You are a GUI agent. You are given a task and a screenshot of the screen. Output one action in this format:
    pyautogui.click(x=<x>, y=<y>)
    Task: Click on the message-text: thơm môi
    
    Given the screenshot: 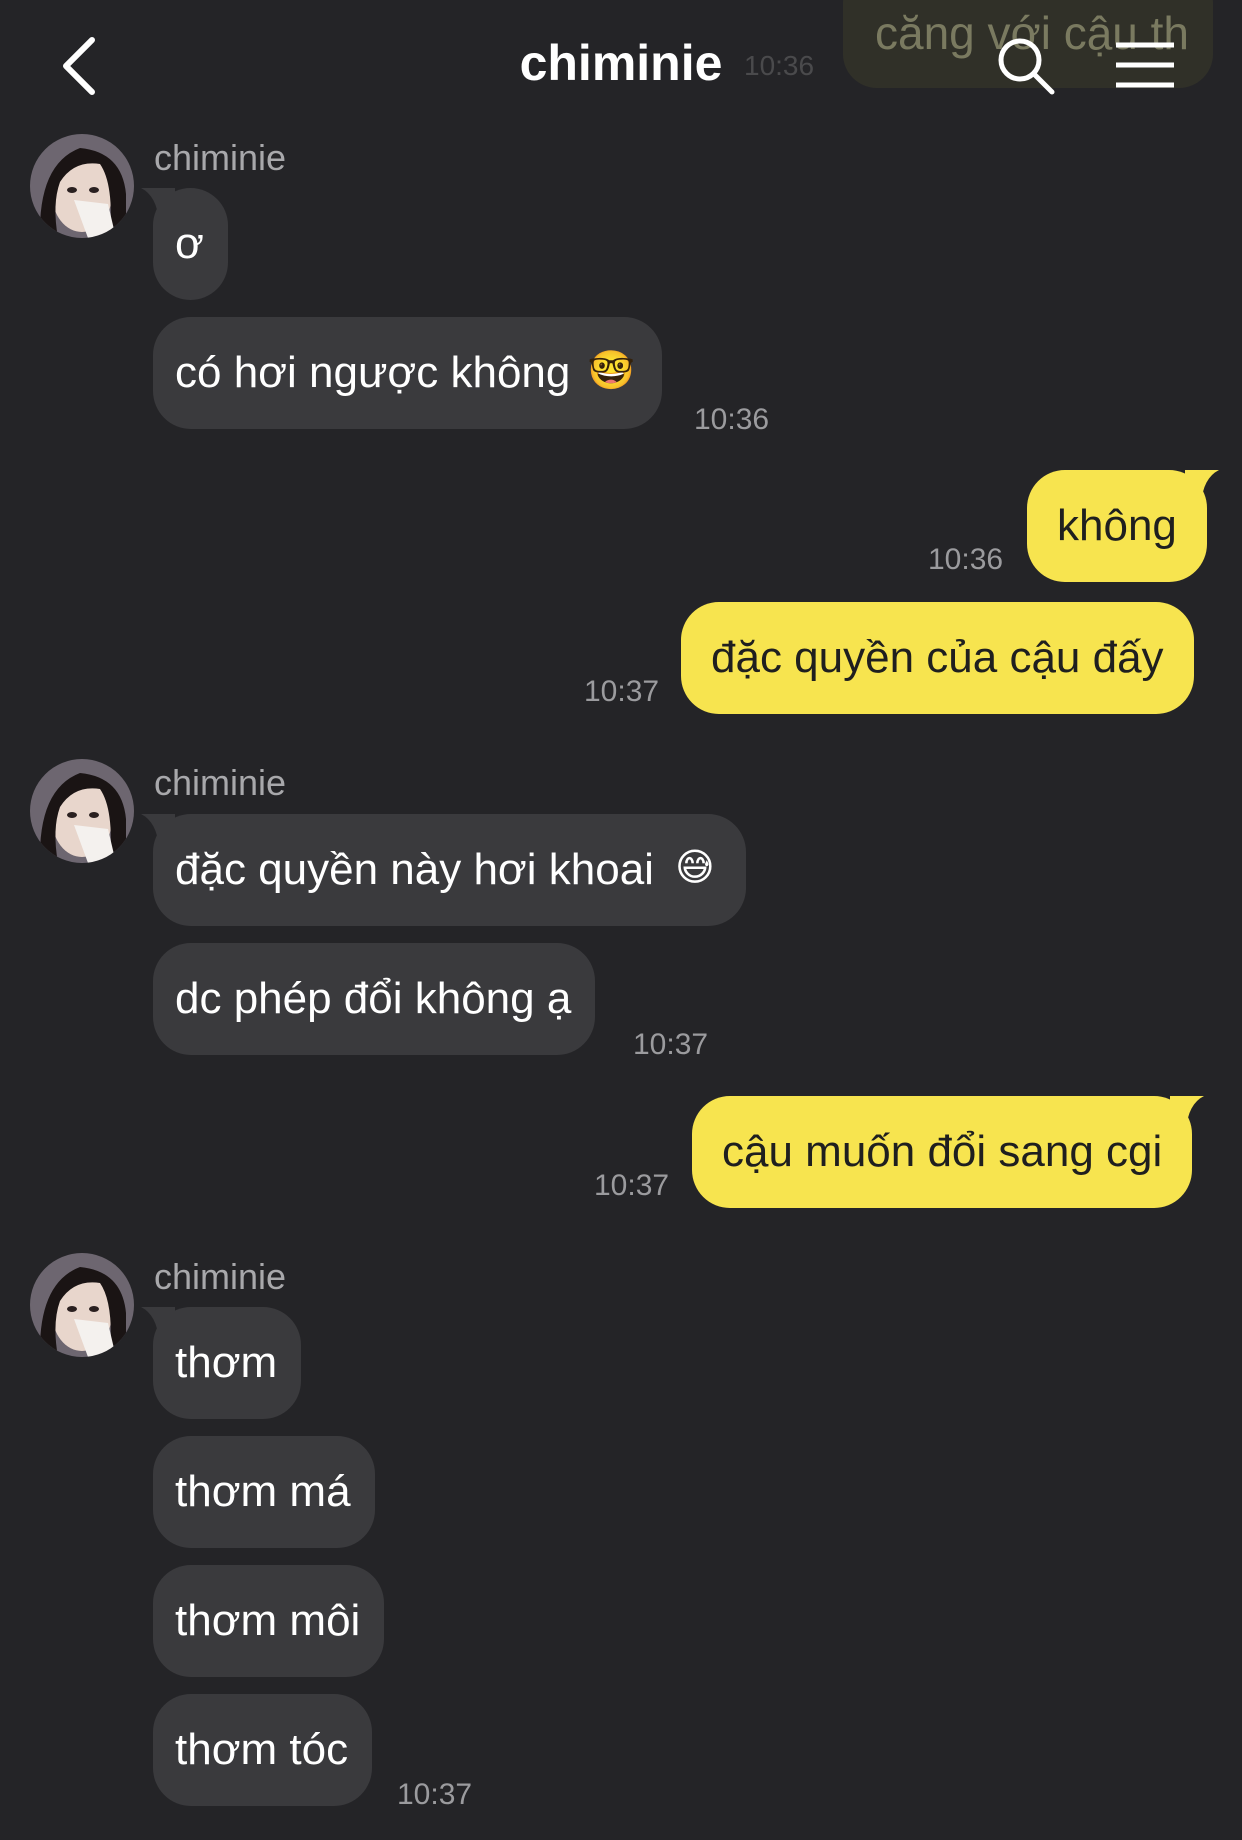 What is the action you would take?
    pyautogui.click(x=268, y=1620)
    